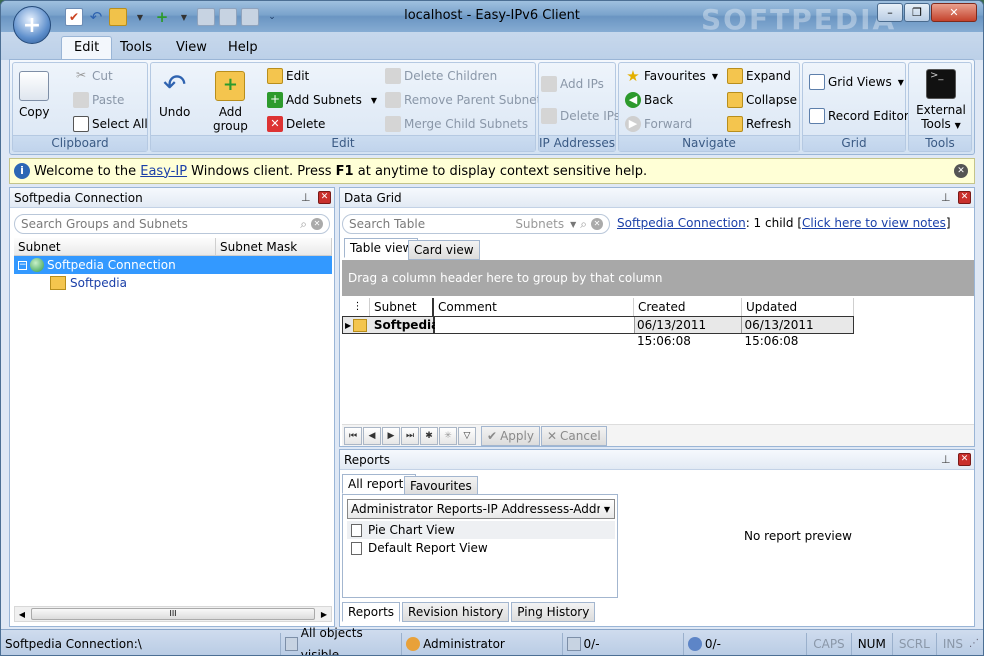 Image resolution: width=984 pixels, height=656 pixels. What do you see at coordinates (96, 17) in the screenshot?
I see `undo-icon: ↶` at bounding box center [96, 17].